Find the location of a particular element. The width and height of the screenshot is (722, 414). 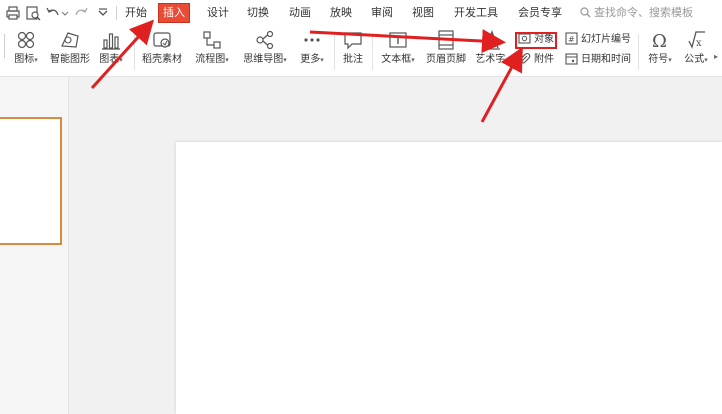

formula-icon: x is located at coordinates (696, 40).